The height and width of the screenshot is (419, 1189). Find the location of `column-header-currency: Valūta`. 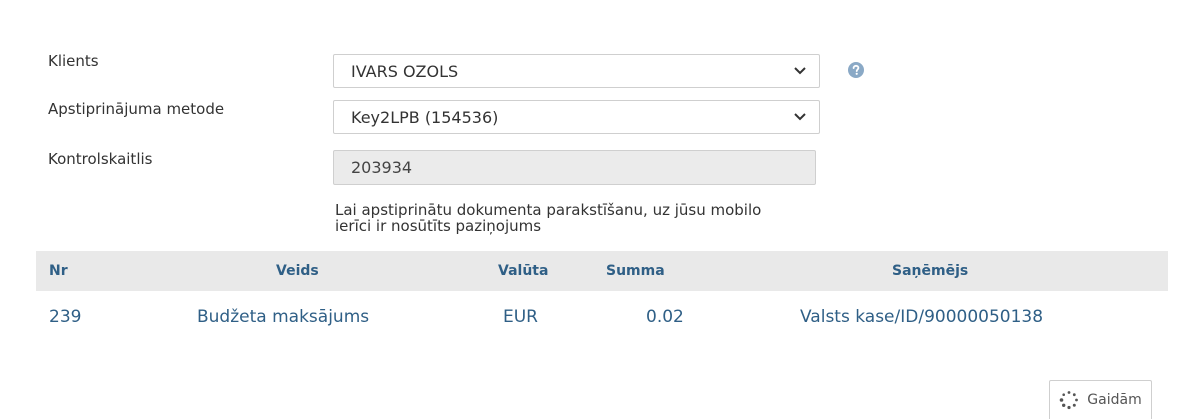

column-header-currency: Valūta is located at coordinates (523, 271).